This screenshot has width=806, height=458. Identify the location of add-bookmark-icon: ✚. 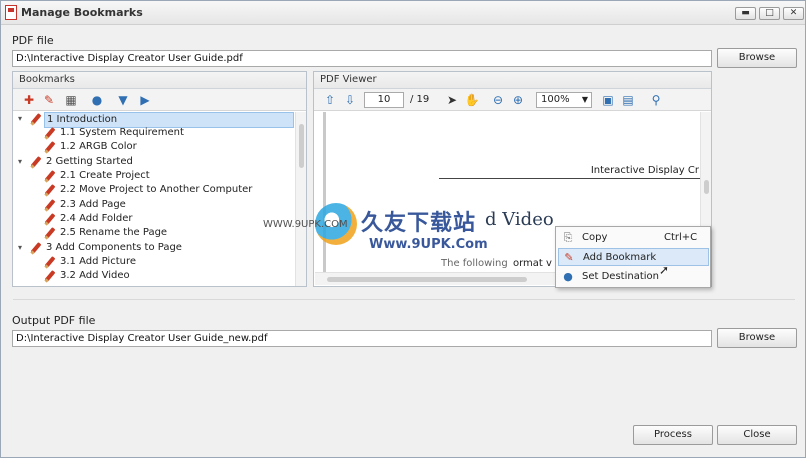
(29, 100).